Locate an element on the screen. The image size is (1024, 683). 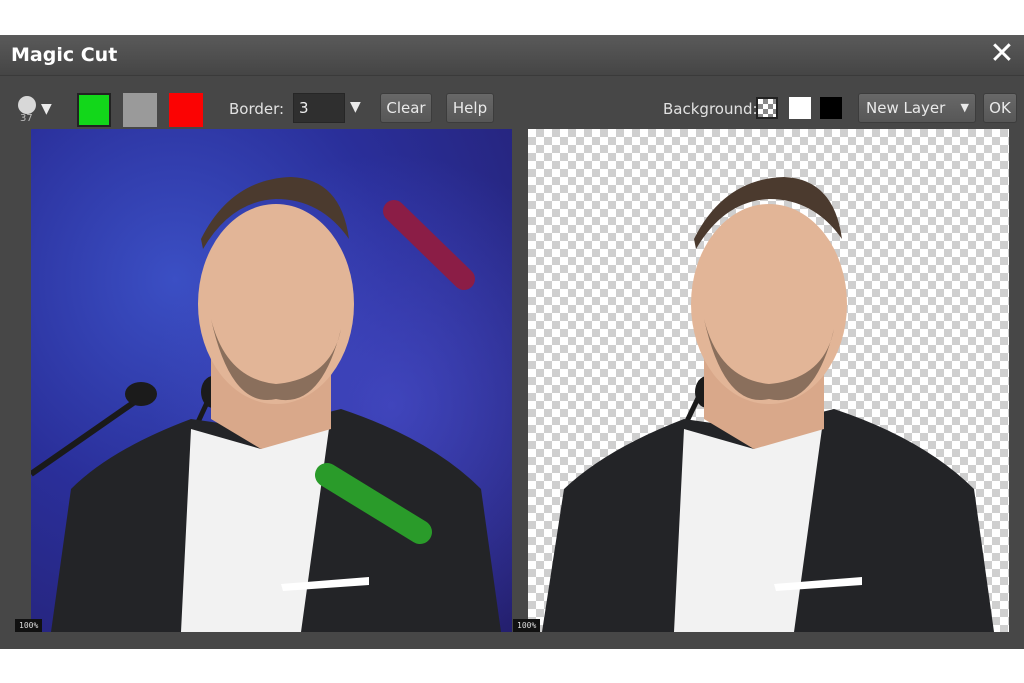
background-white-option is located at coordinates (800, 108).